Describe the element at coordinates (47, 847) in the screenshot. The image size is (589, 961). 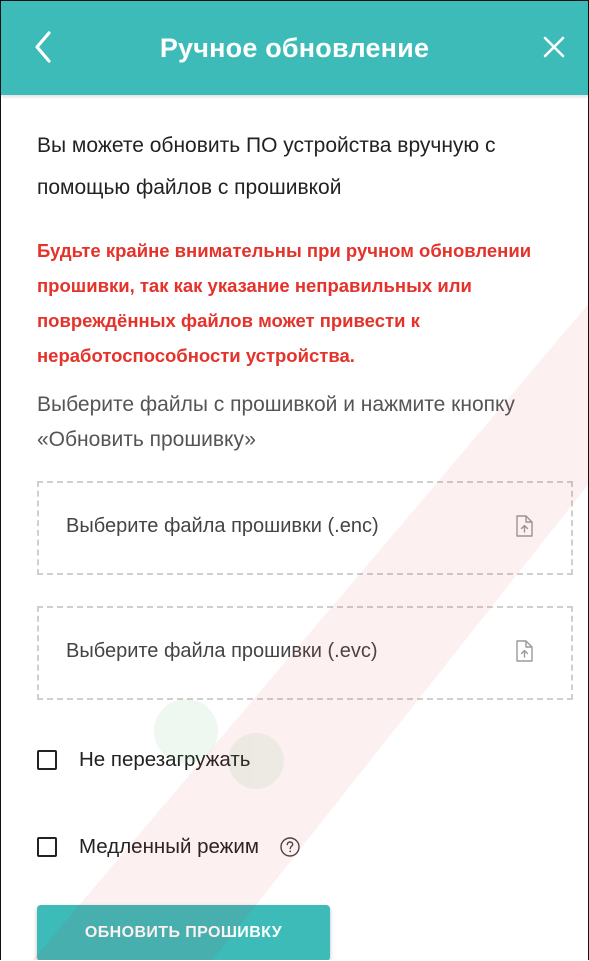
I see `slow-mode-checkbox` at that location.